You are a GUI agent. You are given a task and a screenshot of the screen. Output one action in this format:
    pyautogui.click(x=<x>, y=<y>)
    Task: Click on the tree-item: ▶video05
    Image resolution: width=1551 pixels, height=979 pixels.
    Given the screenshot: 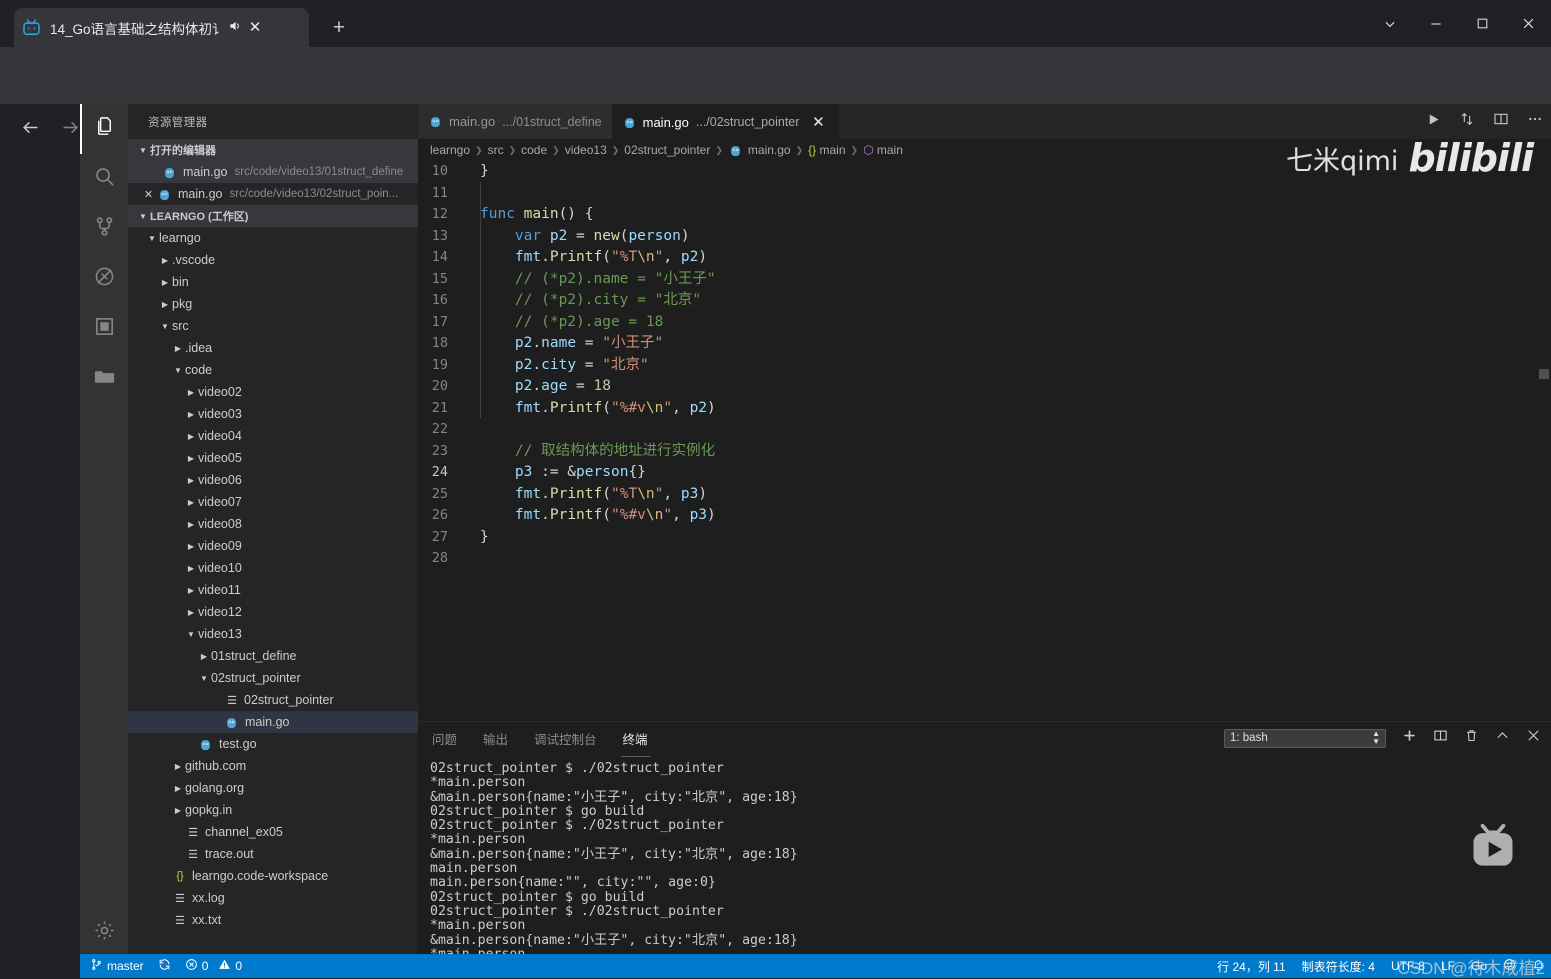 What is the action you would take?
    pyautogui.click(x=273, y=458)
    